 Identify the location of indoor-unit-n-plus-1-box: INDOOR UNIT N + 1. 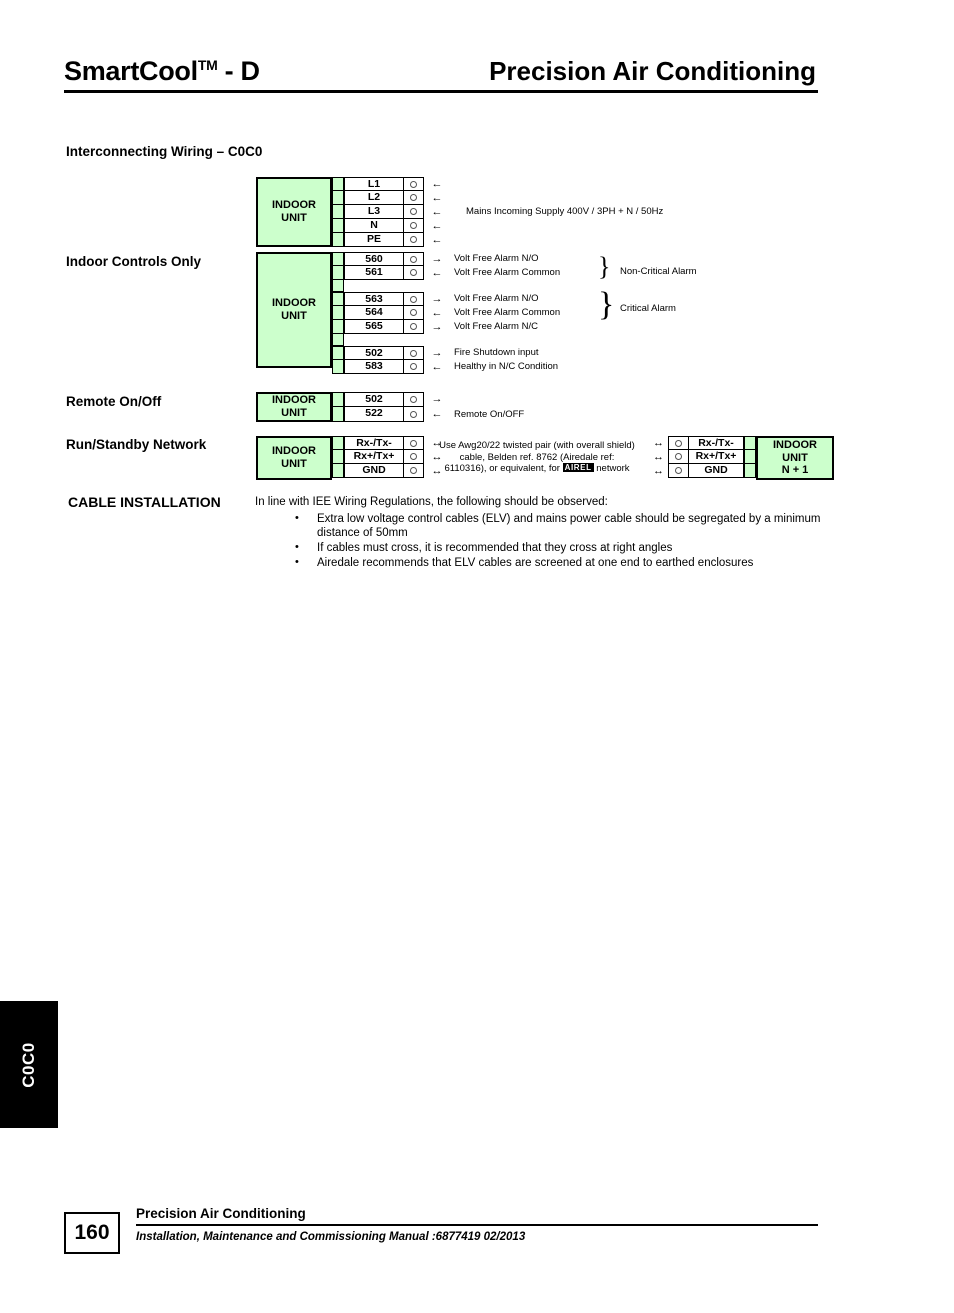
(795, 458).